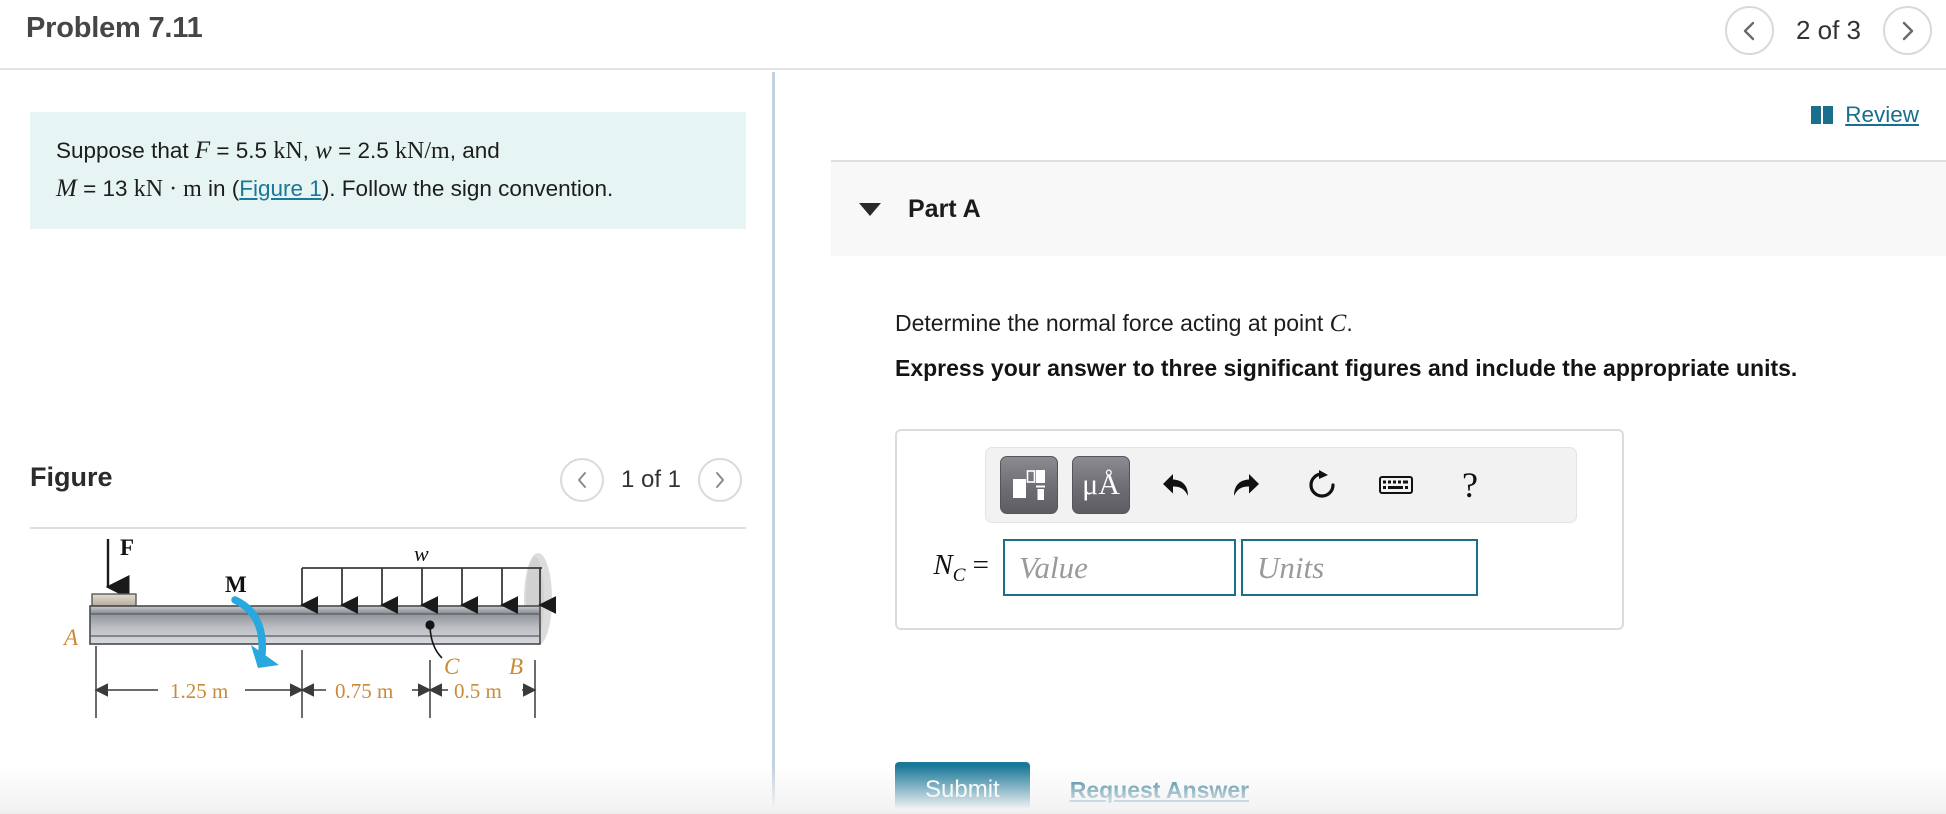 The image size is (1946, 814). I want to click on undo-icon, so click(1174, 485).